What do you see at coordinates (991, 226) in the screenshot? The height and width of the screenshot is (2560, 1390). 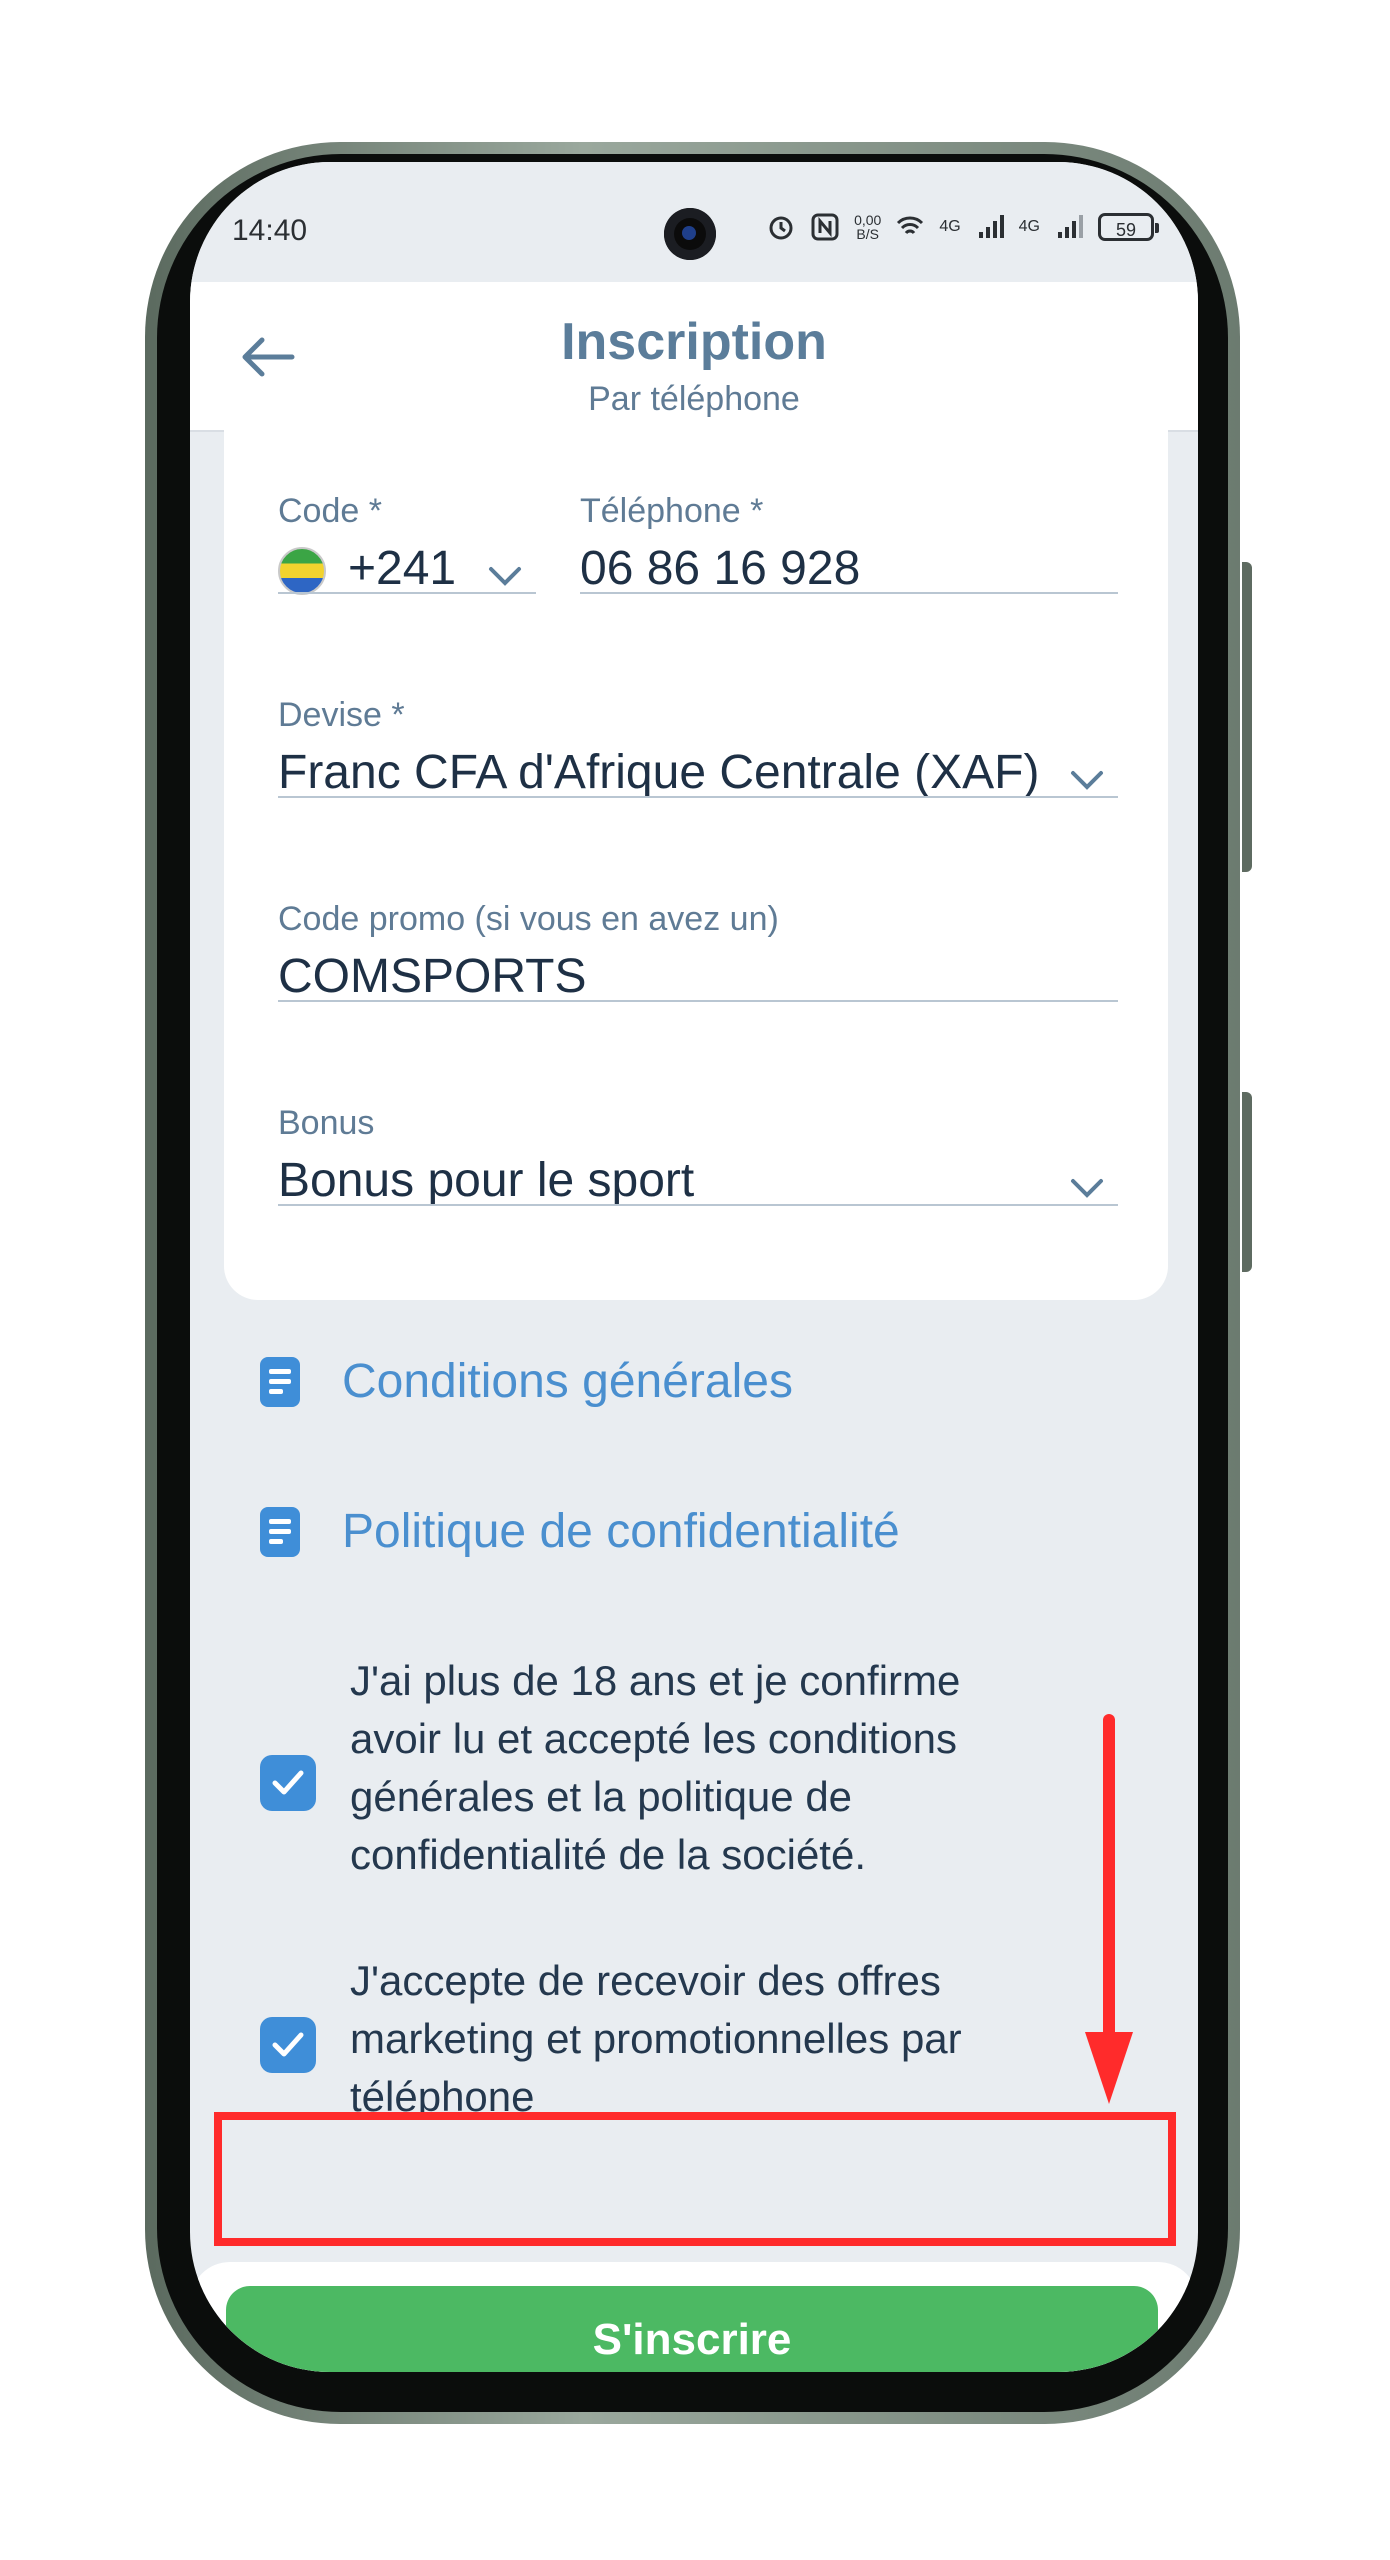 I see `signal-icon` at bounding box center [991, 226].